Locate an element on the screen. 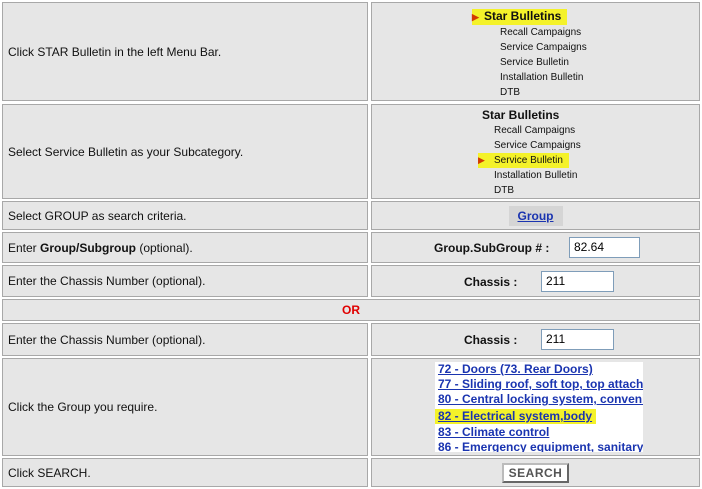  submenu-item-service-bulletin-highlighted: ▶ Service Bulletin is located at coordinates (523, 160).